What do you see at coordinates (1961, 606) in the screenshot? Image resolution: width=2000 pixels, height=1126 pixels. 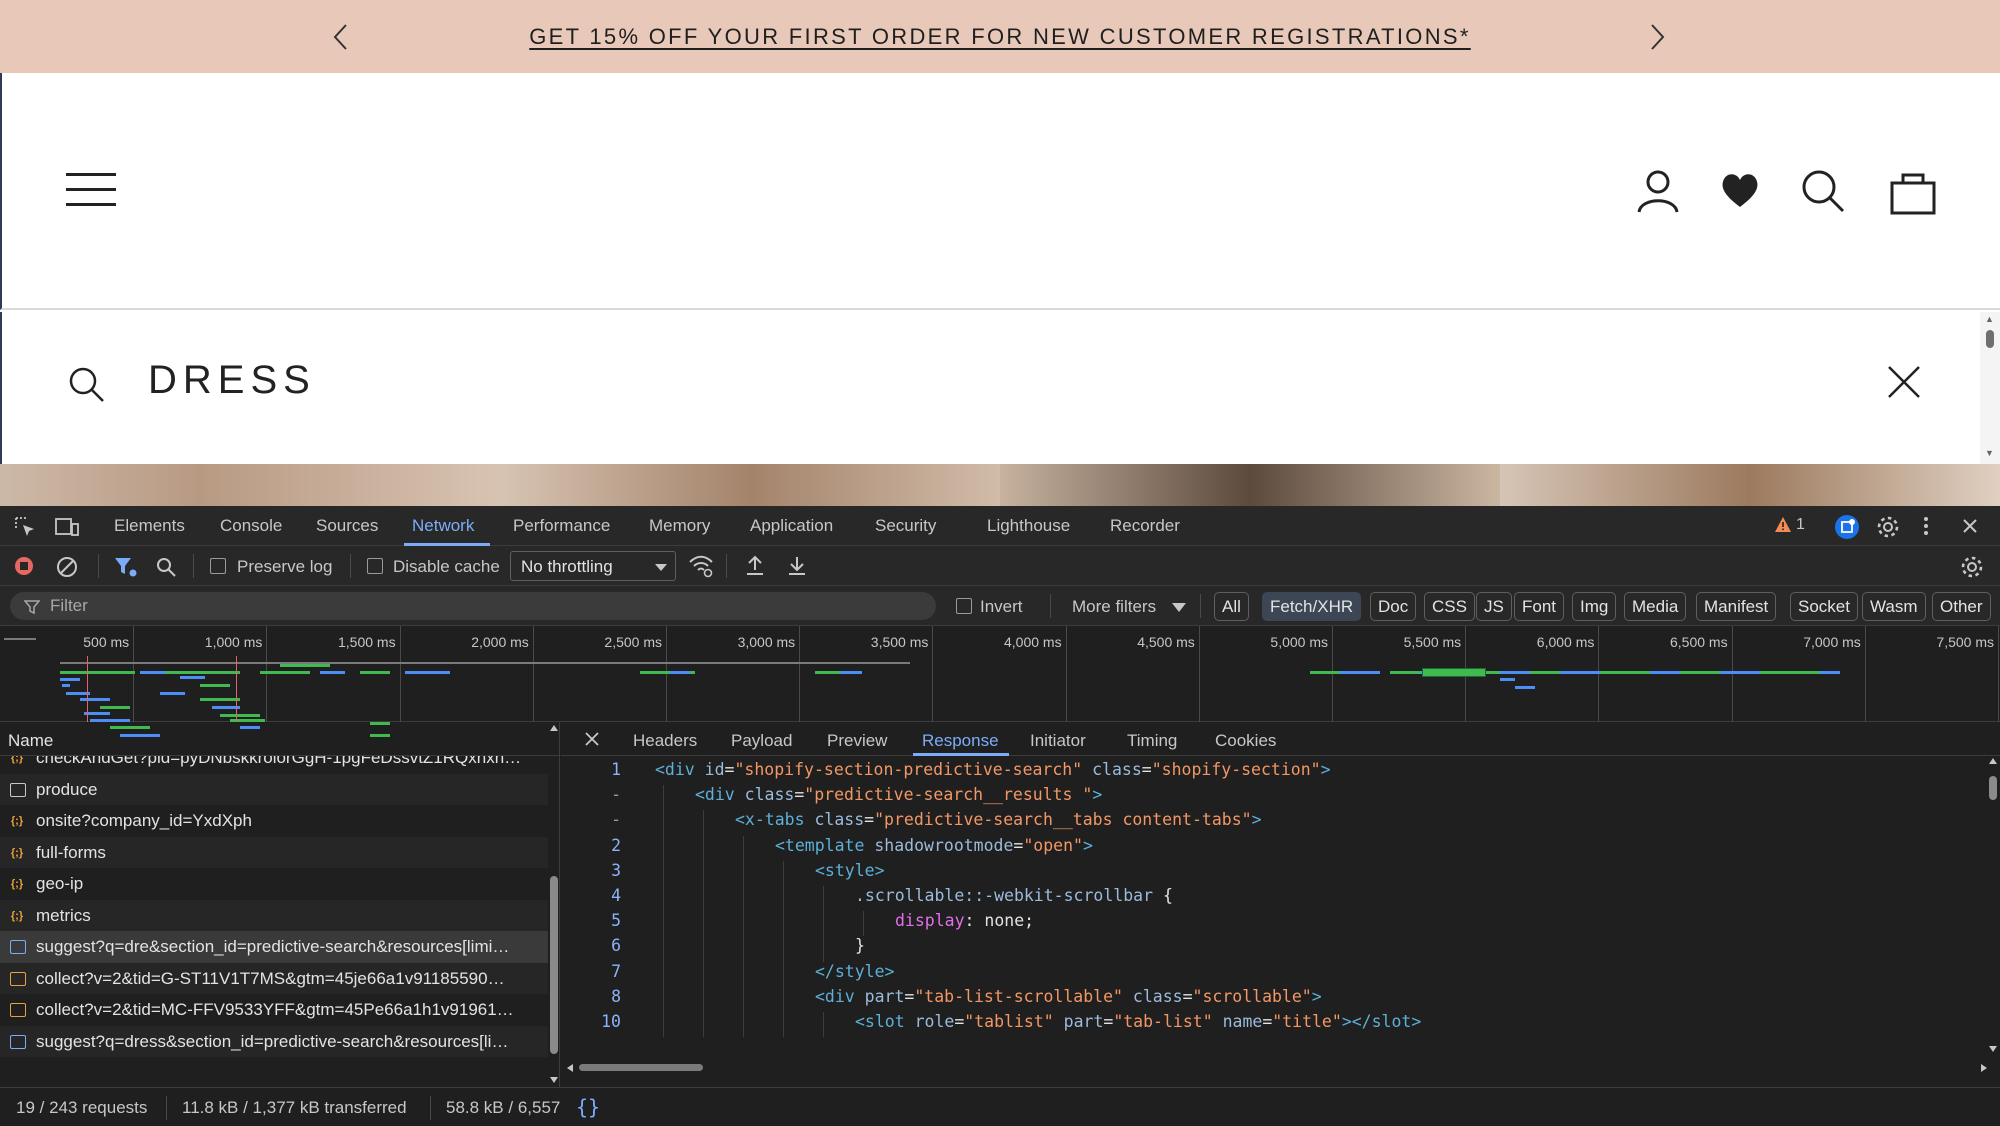 I see `filter-chip-other: Other` at bounding box center [1961, 606].